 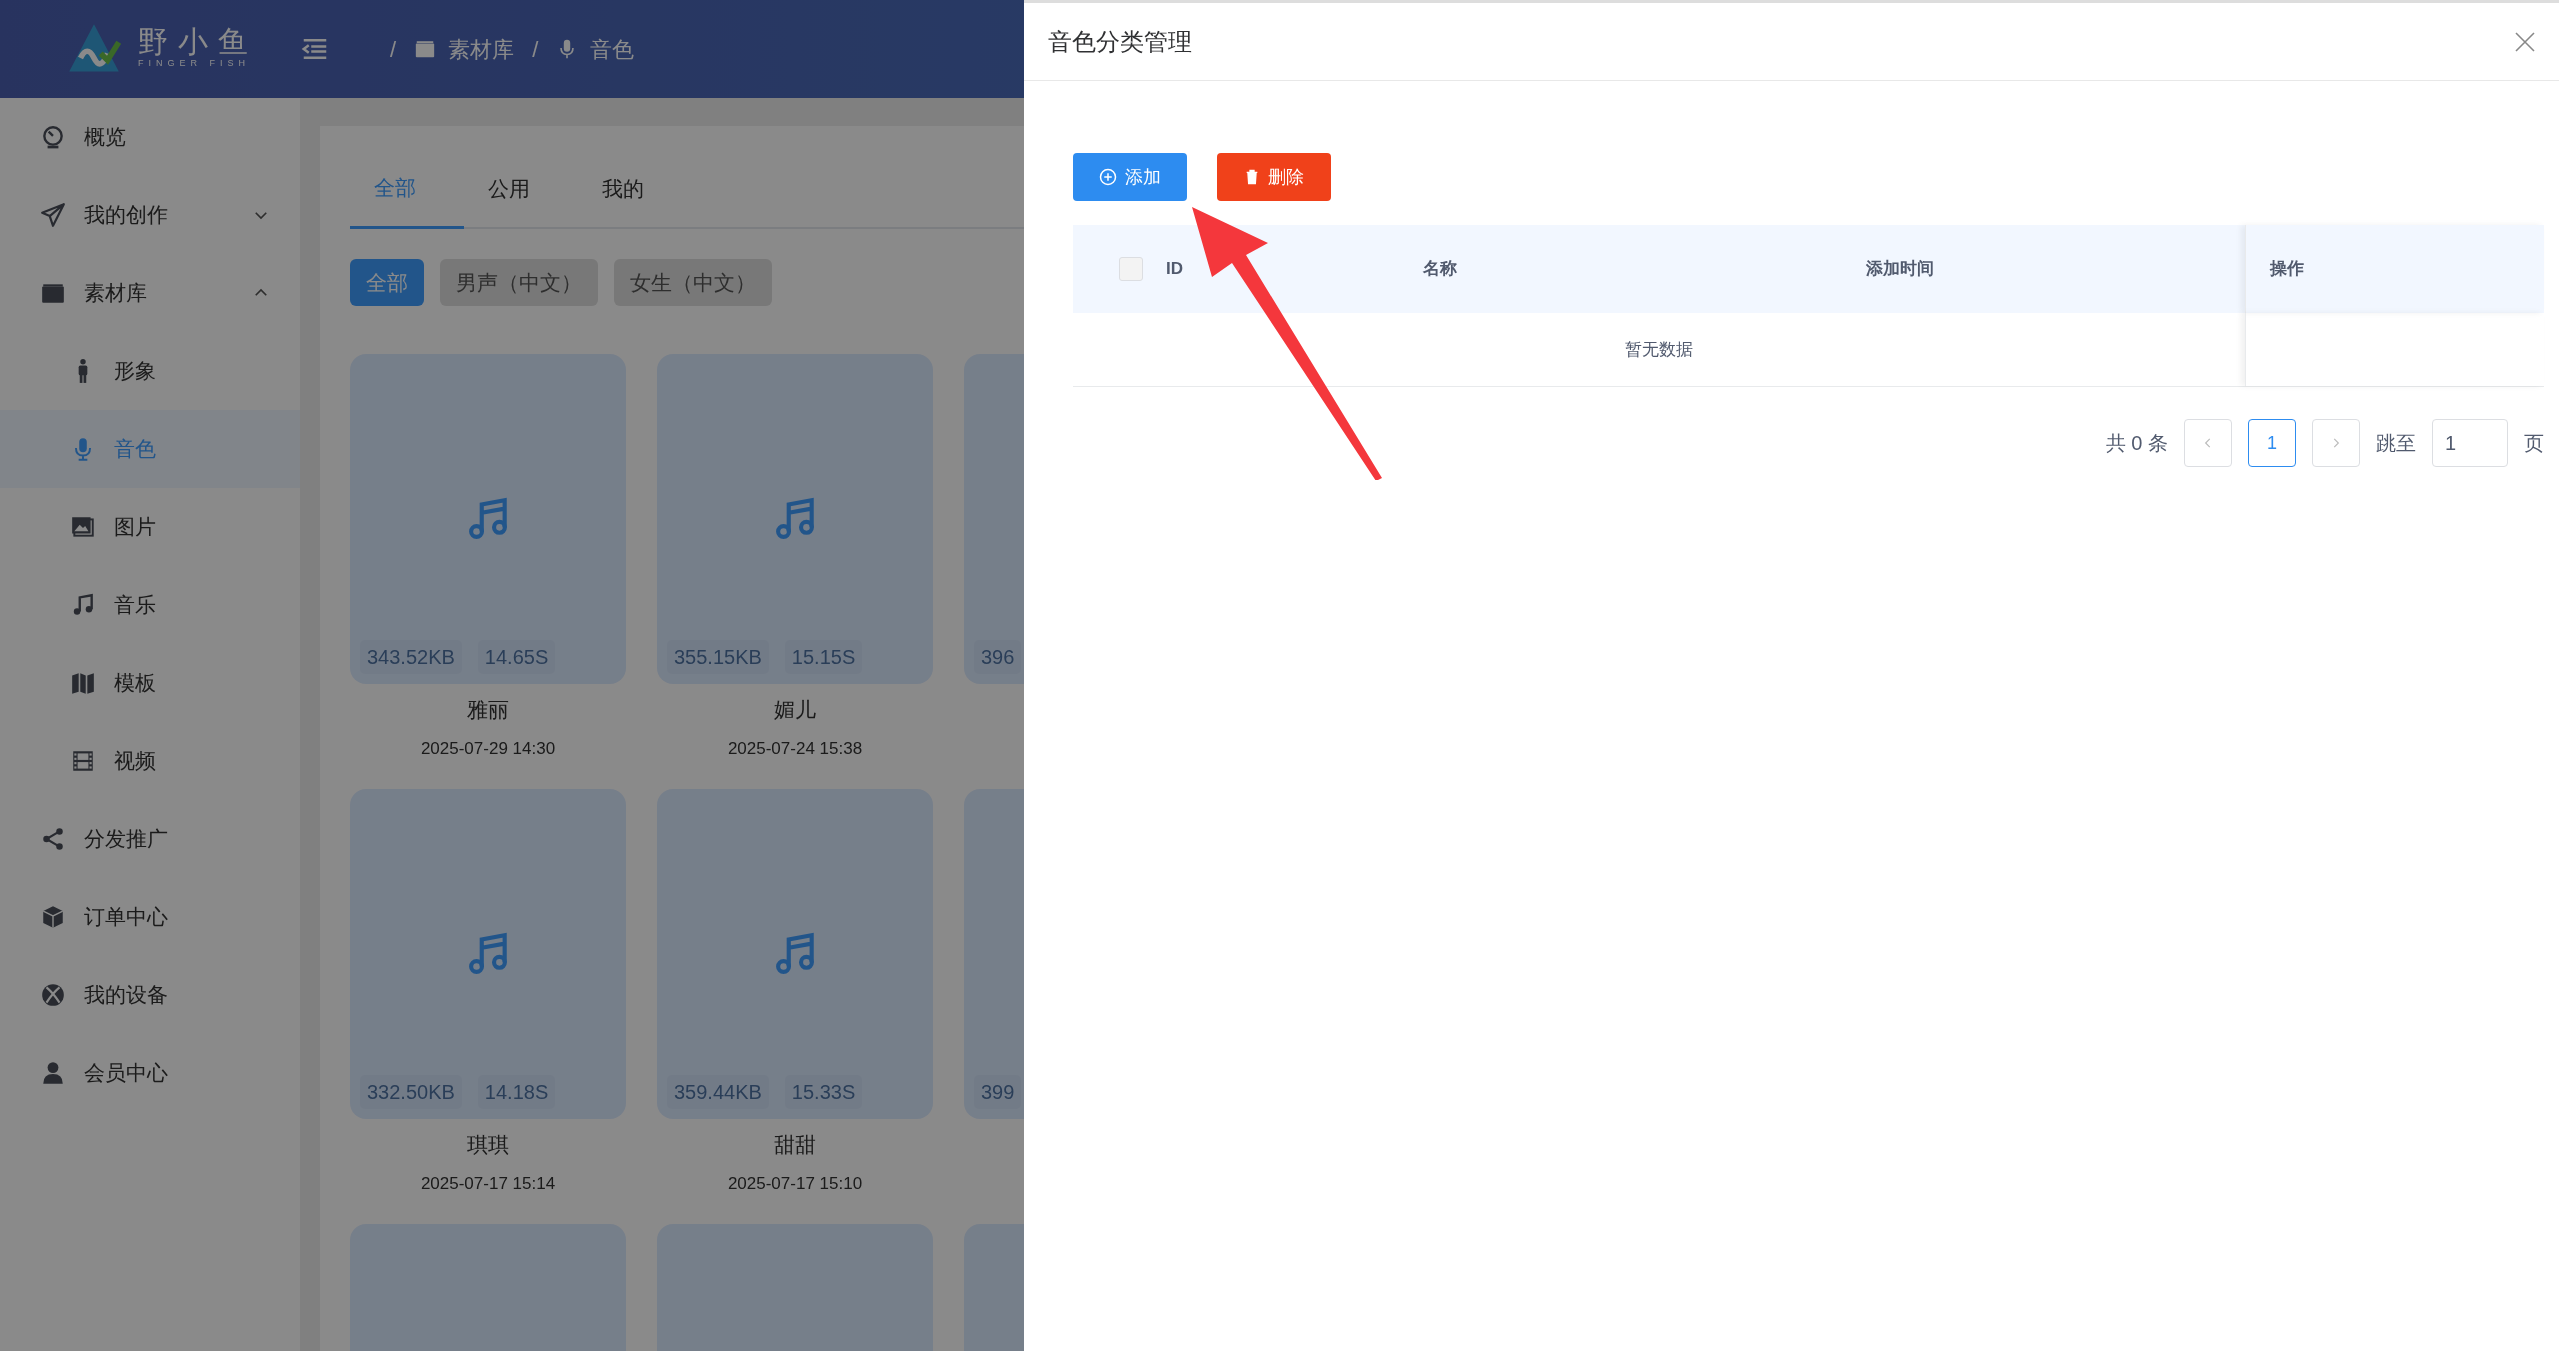 What do you see at coordinates (488, 748) in the screenshot?
I see `voice-date: 2025-07-29 14:30` at bounding box center [488, 748].